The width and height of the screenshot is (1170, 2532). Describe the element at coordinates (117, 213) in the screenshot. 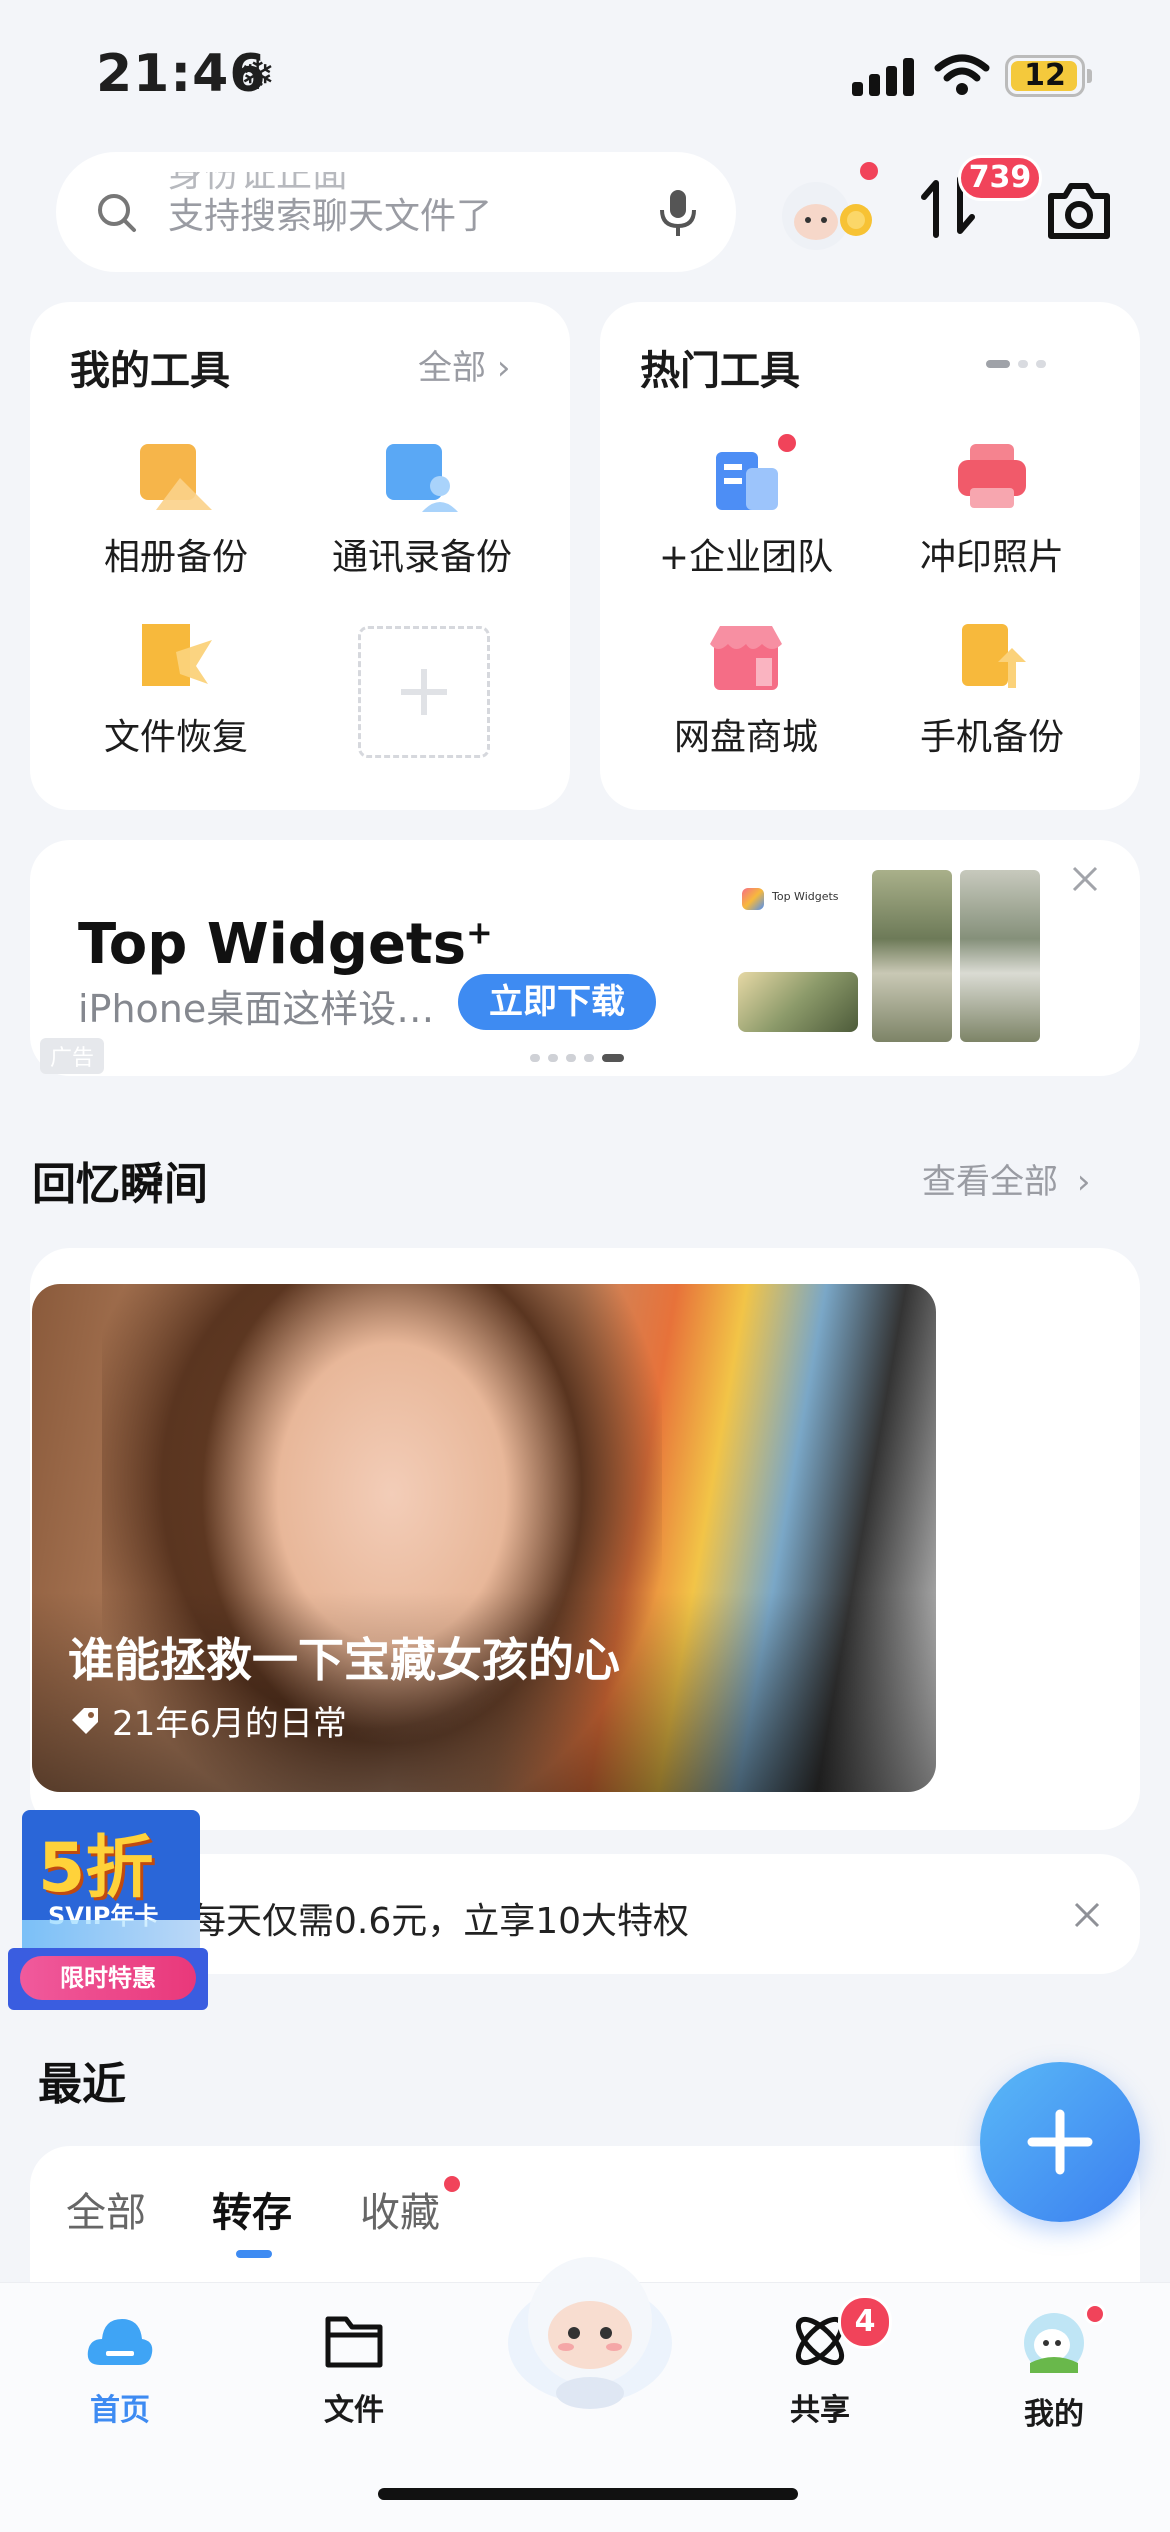

I see `search-icon` at that location.